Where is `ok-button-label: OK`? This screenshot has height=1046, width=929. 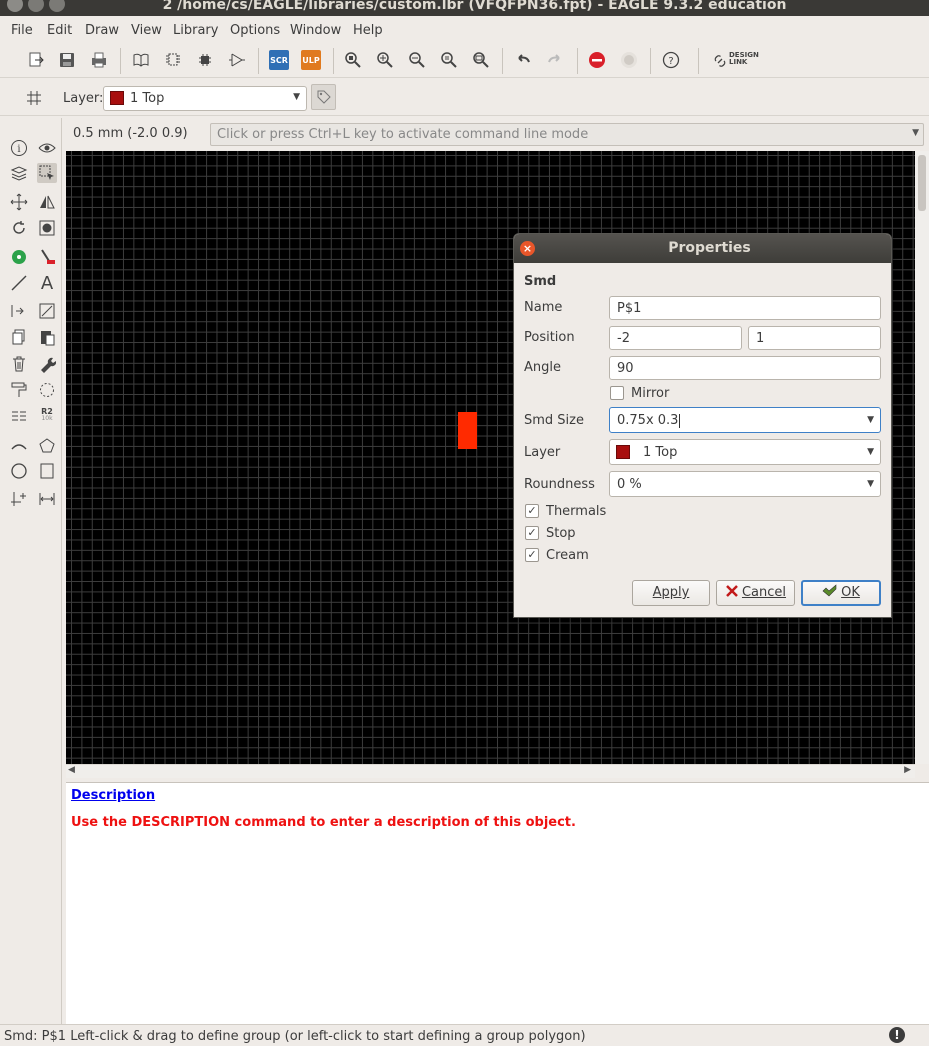
ok-button-label: OK is located at coordinates (850, 592).